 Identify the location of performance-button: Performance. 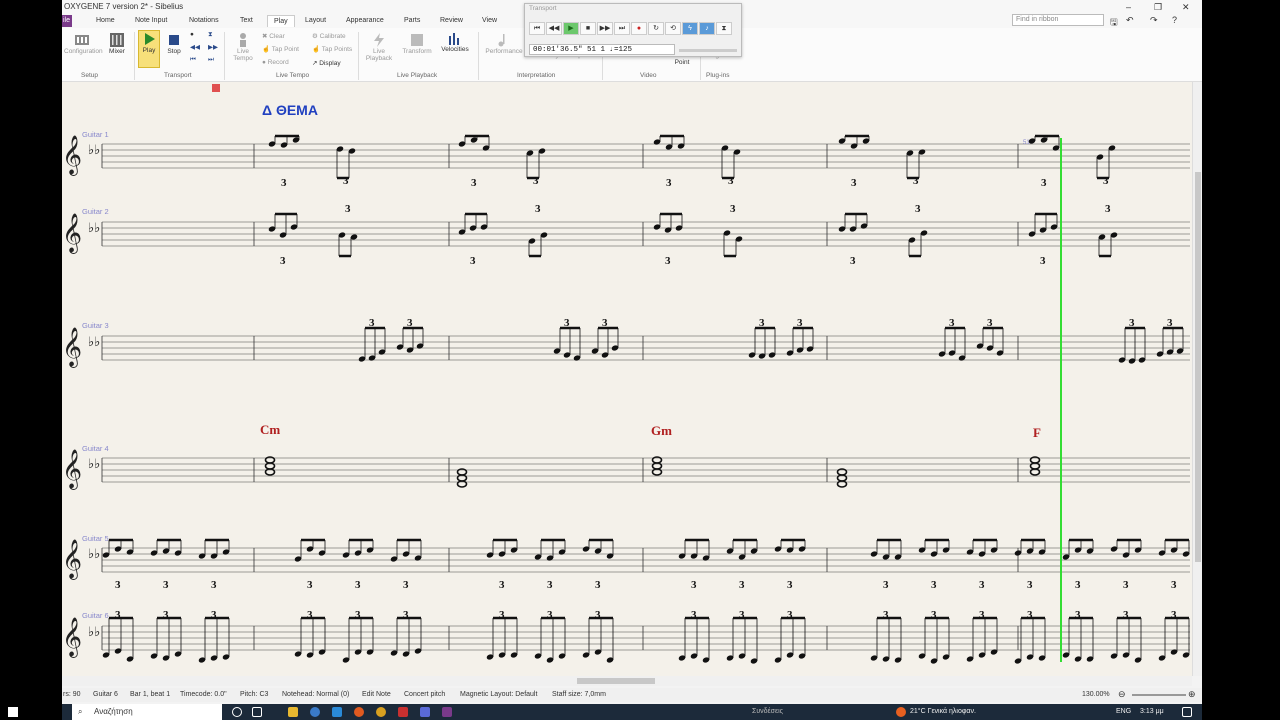
(504, 43).